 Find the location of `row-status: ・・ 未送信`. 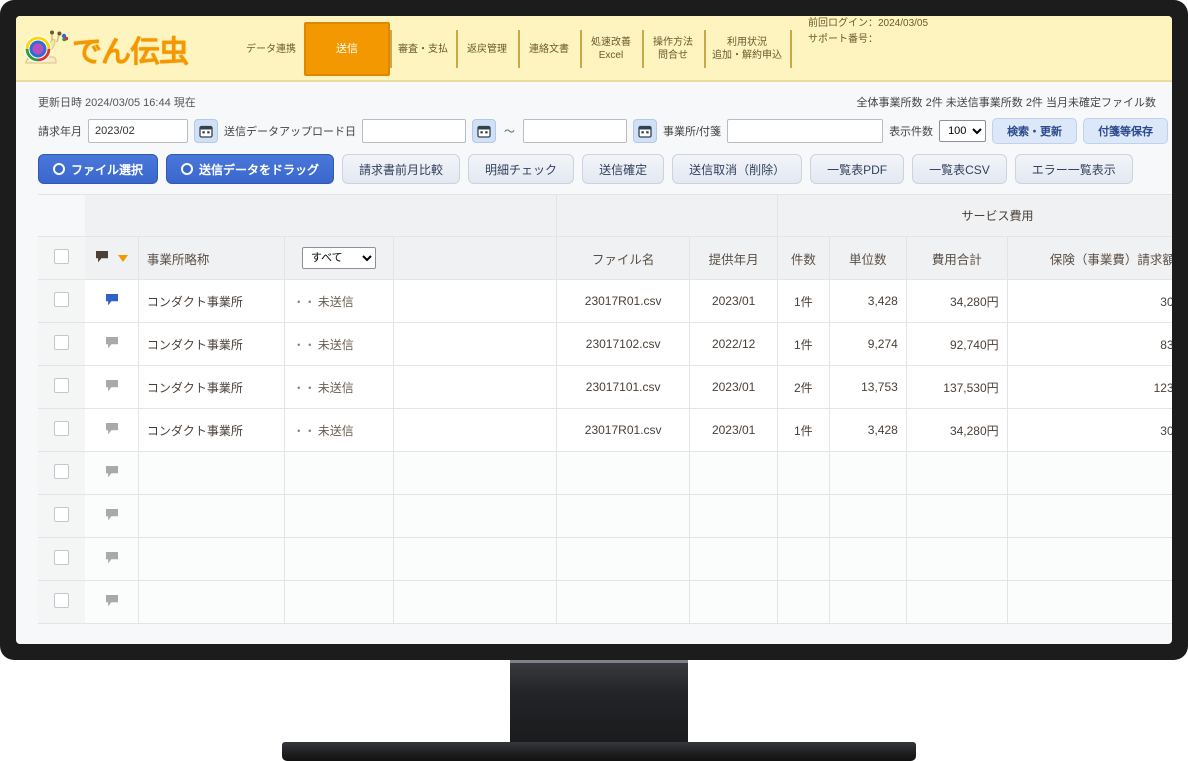

row-status: ・・ 未送信 is located at coordinates (339, 430).